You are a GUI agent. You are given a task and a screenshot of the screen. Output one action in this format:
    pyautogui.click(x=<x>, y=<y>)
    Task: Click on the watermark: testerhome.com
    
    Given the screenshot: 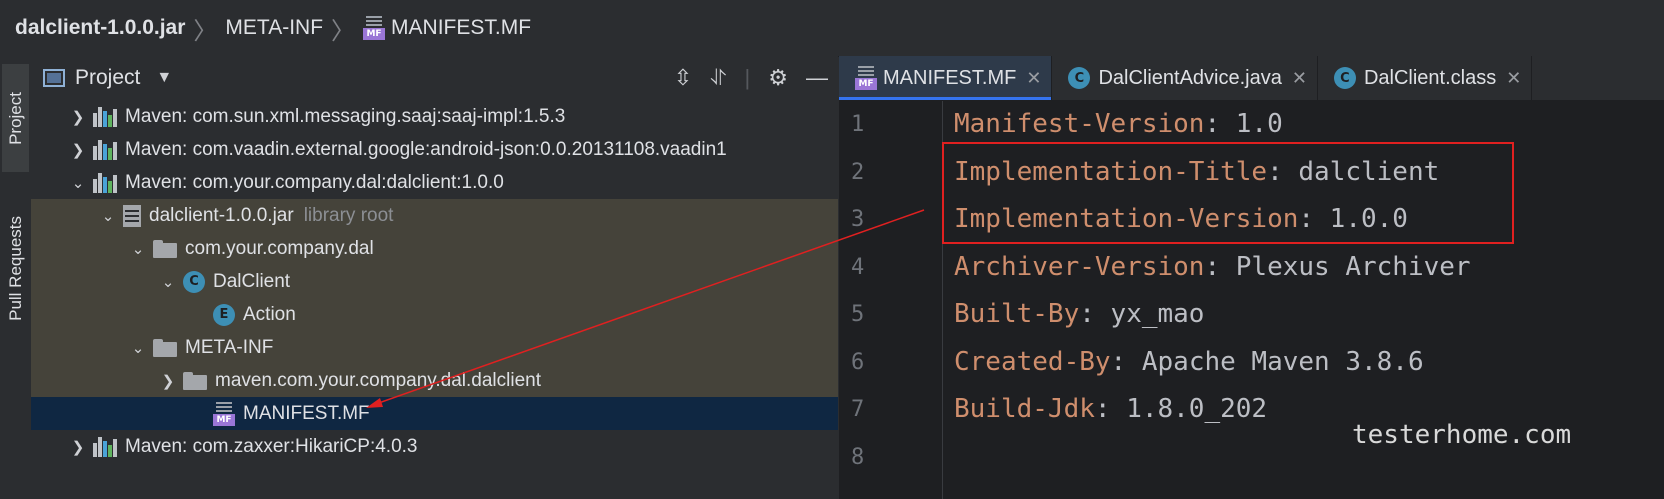 What is the action you would take?
    pyautogui.click(x=1462, y=435)
    